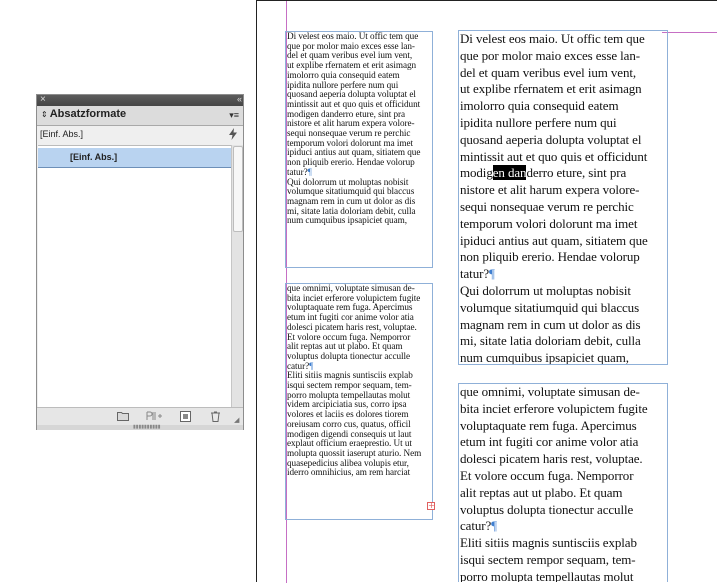 The image size is (717, 583). I want to click on panel-bottom-bar: ▮▮▮▮▮▮▮▮▮▮, so click(140, 427).